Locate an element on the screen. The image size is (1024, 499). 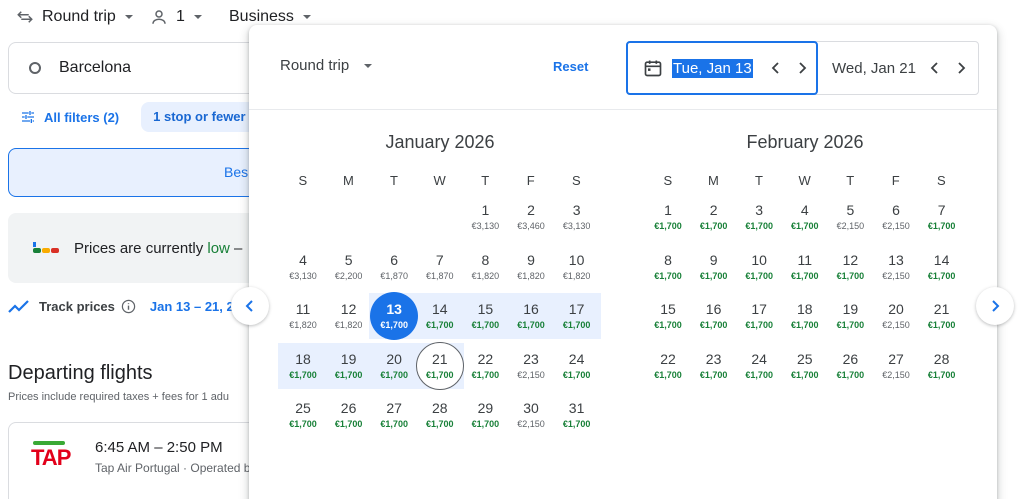
calendar-day: 13 €2,150 is located at coordinates (896, 267).